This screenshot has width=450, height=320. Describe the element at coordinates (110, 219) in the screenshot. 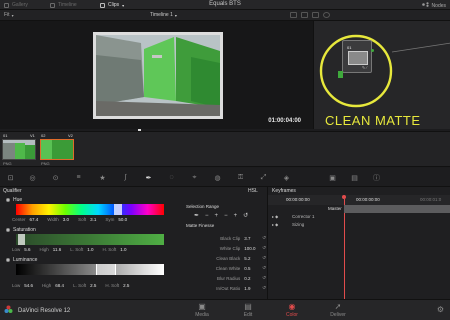

I see `hue-sym-label: Sym` at that location.